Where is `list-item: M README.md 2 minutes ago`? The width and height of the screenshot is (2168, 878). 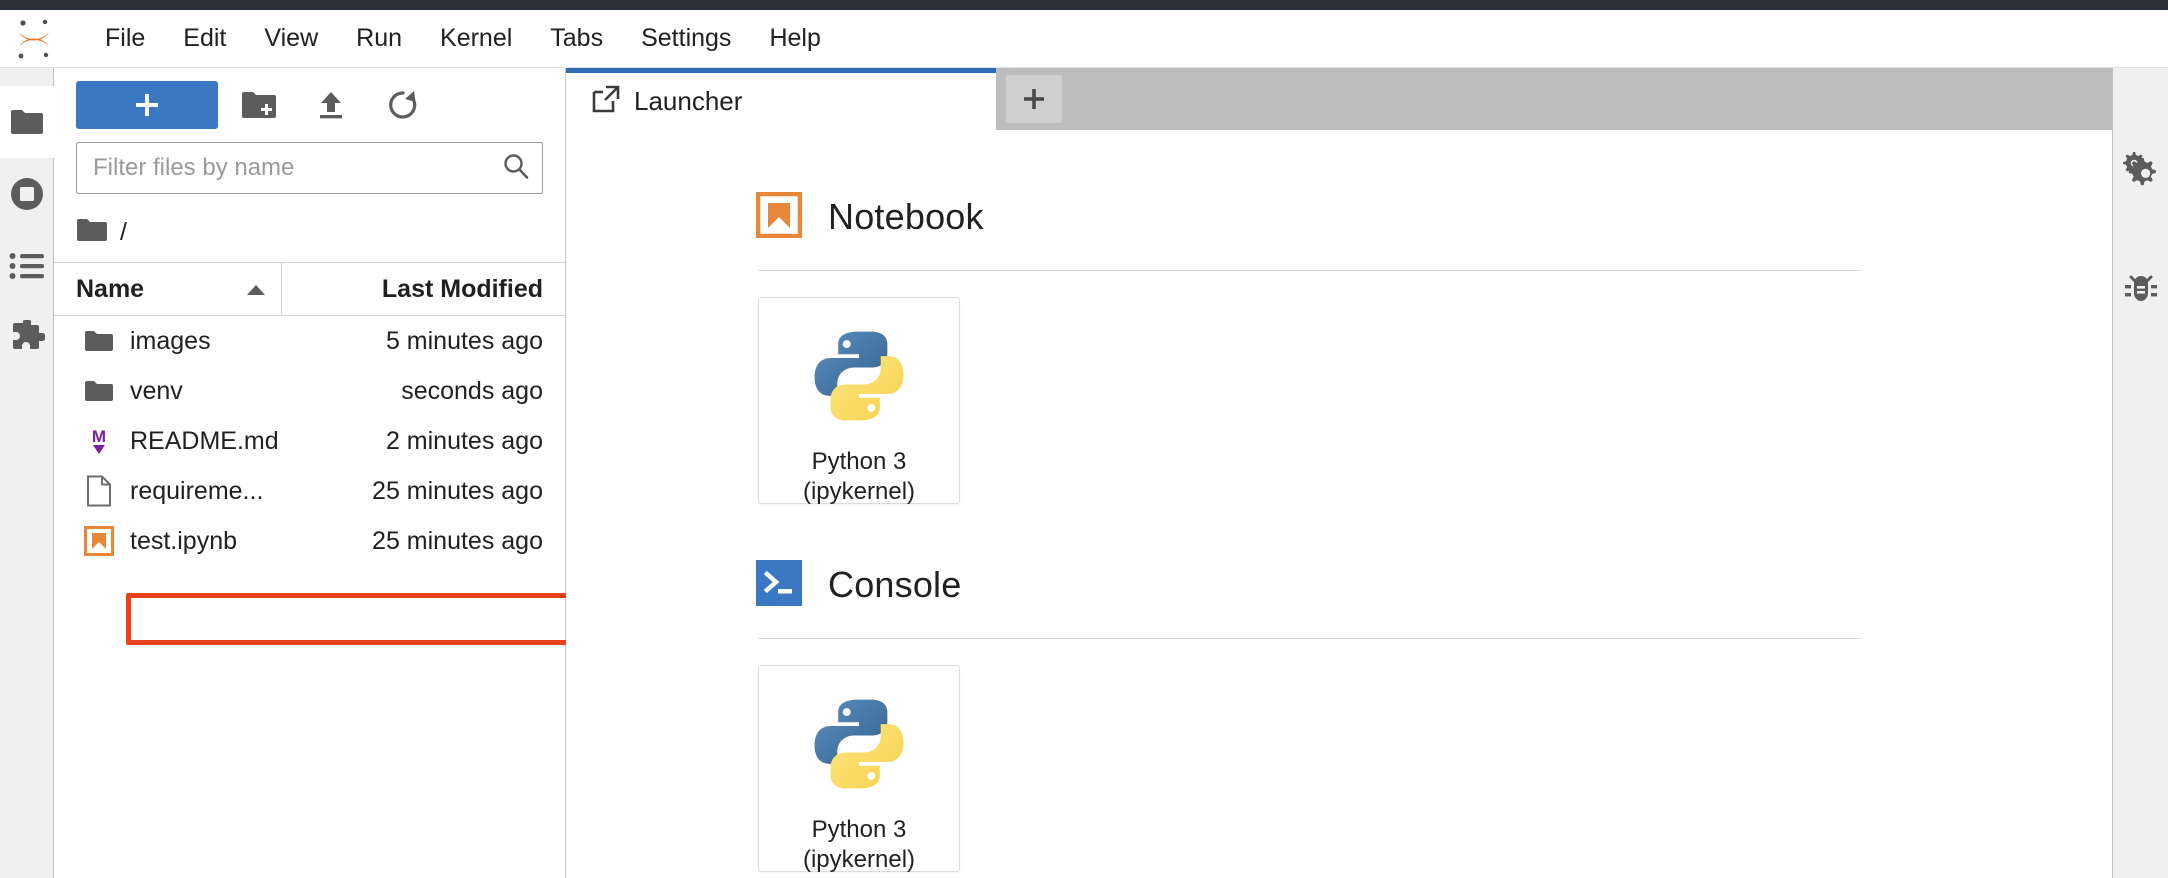 list-item: M README.md 2 minutes ago is located at coordinates (309, 441).